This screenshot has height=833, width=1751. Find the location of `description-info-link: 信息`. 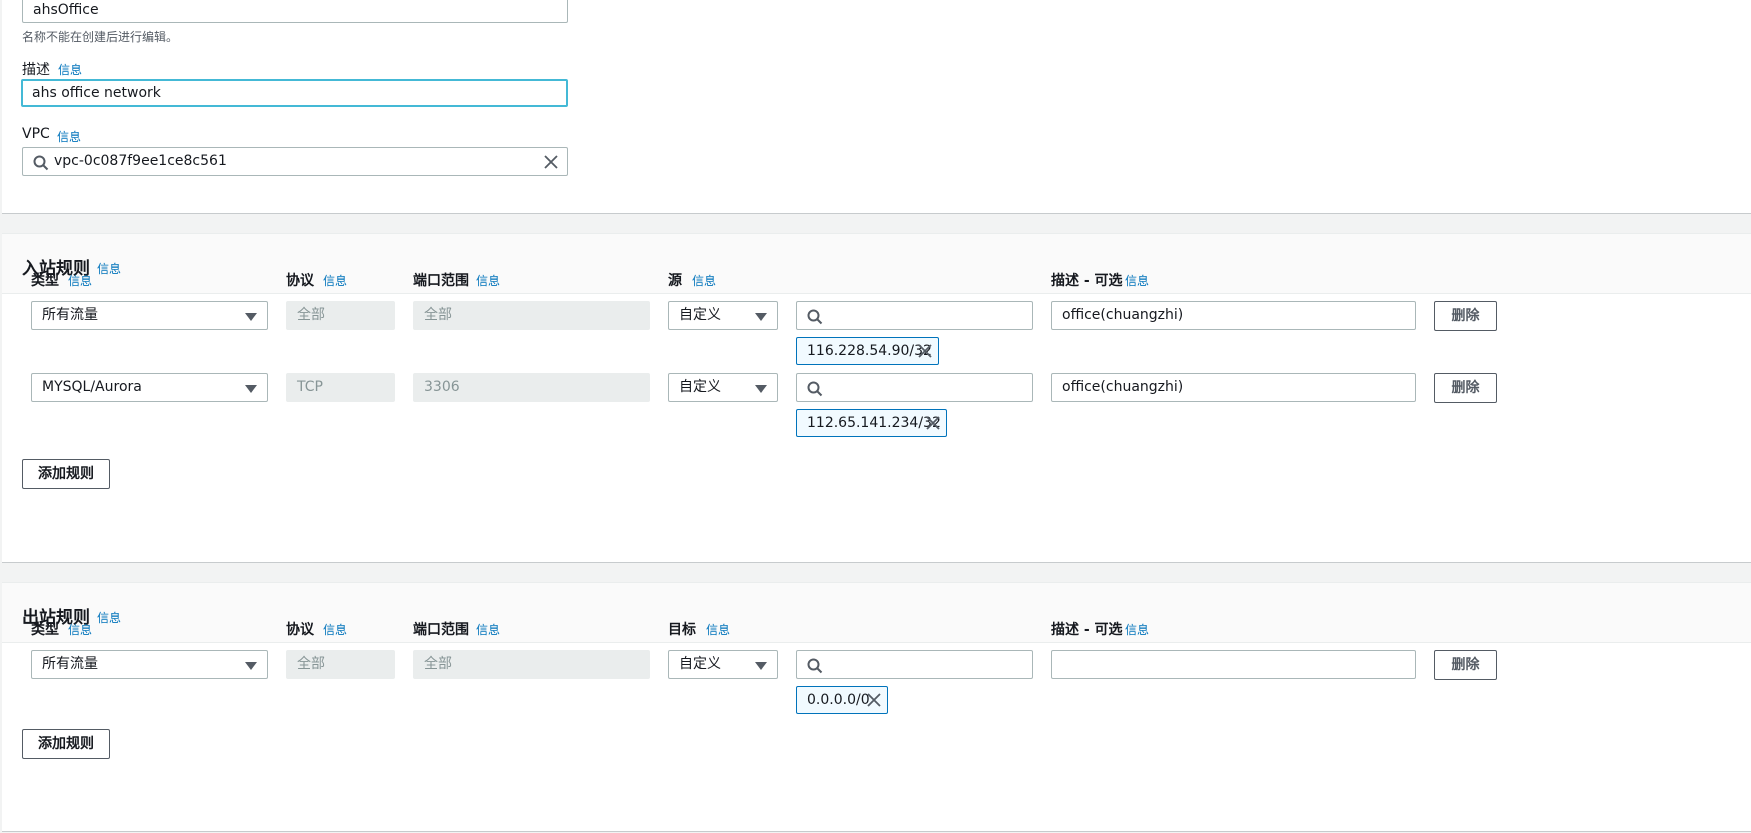

description-info-link: 信息 is located at coordinates (70, 69).